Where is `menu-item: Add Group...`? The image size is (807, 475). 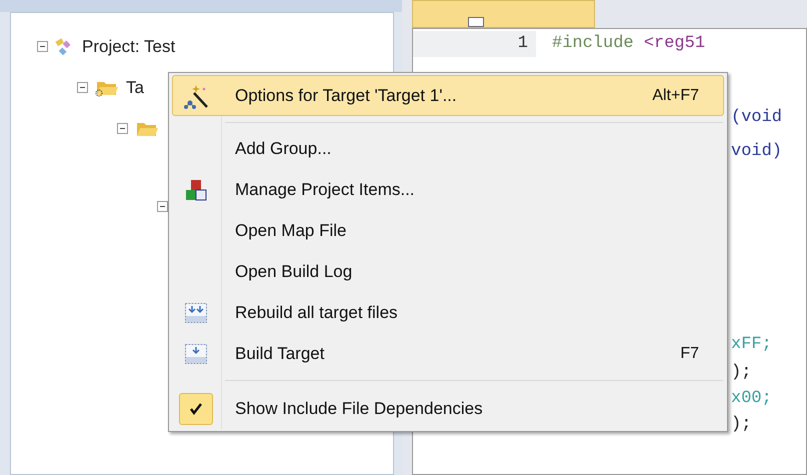 menu-item: Add Group... is located at coordinates (448, 148).